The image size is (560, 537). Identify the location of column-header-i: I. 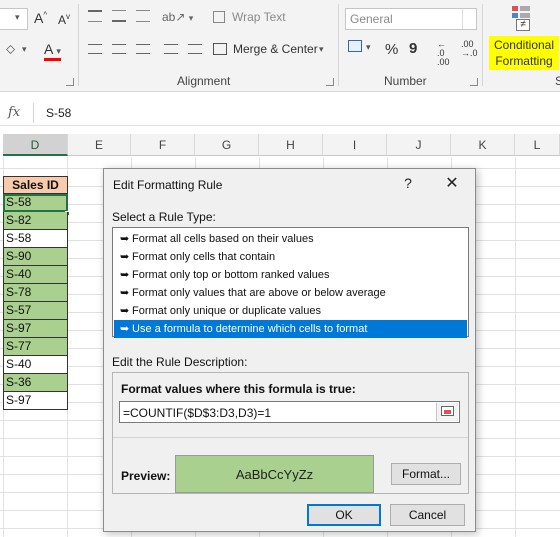
(355, 145).